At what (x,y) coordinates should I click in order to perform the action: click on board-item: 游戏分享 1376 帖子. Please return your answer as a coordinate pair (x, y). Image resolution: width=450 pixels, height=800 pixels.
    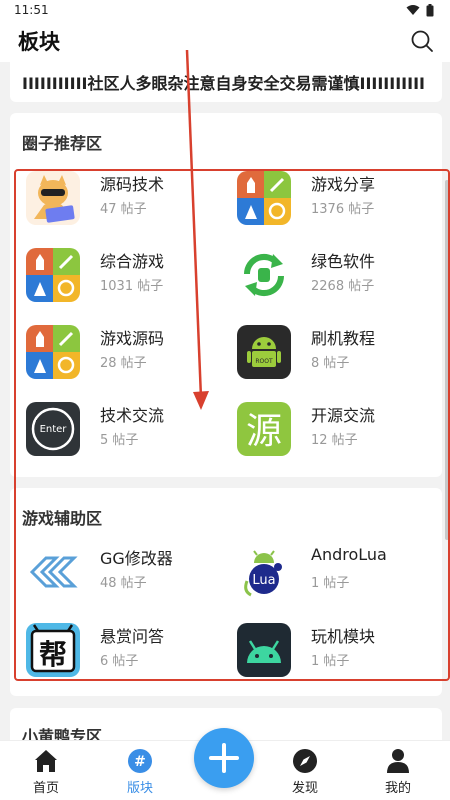
    Looking at the image, I should click on (331, 201).